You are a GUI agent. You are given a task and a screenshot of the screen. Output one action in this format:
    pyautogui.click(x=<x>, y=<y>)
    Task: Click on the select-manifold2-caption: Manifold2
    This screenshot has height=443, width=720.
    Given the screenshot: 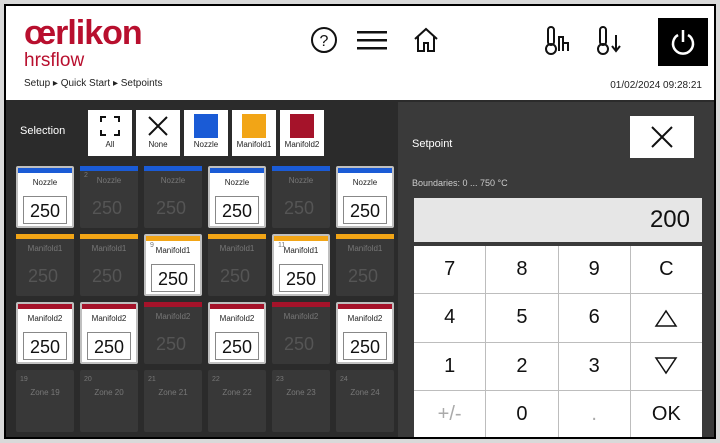 What is the action you would take?
    pyautogui.click(x=302, y=144)
    